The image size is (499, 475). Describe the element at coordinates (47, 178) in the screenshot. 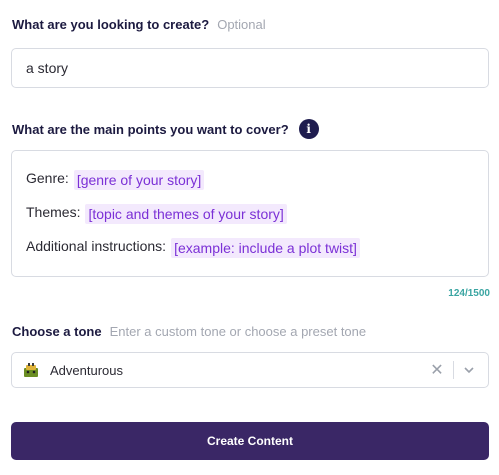

I see `genre-key: Genre:` at that location.